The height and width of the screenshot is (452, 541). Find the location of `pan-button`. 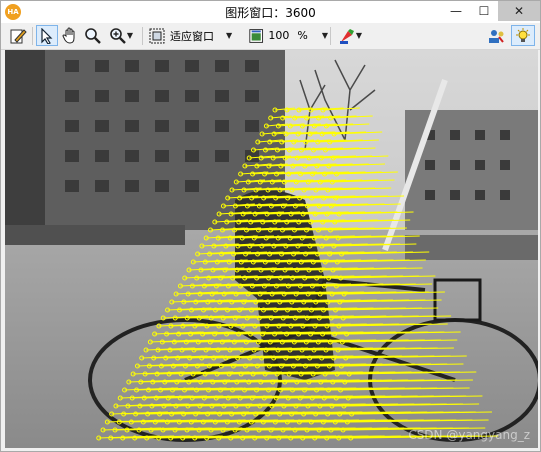

pan-button is located at coordinates (70, 35).